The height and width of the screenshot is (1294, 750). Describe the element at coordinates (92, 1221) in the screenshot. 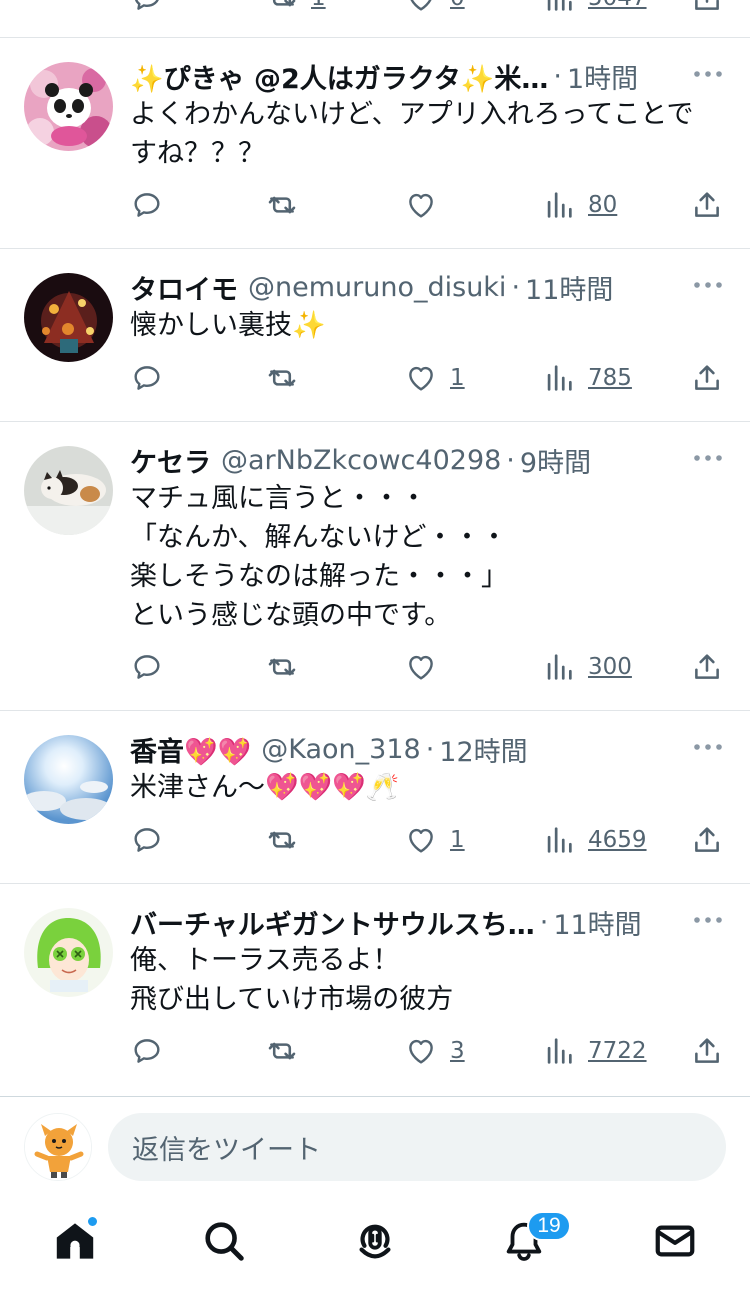

I see `new-posts-indicator` at that location.